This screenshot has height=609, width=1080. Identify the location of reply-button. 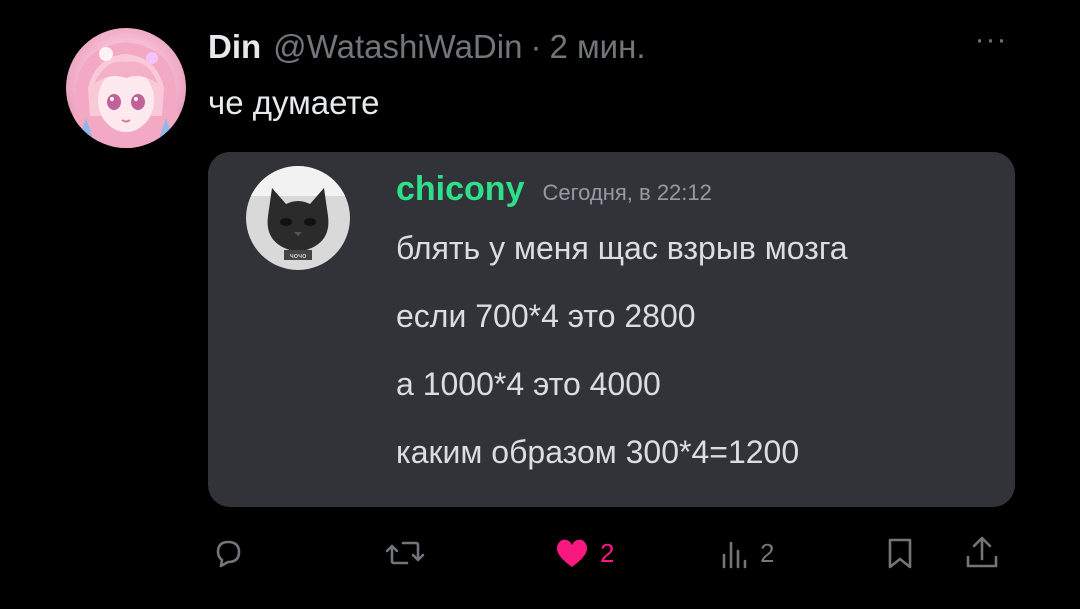
(228, 553).